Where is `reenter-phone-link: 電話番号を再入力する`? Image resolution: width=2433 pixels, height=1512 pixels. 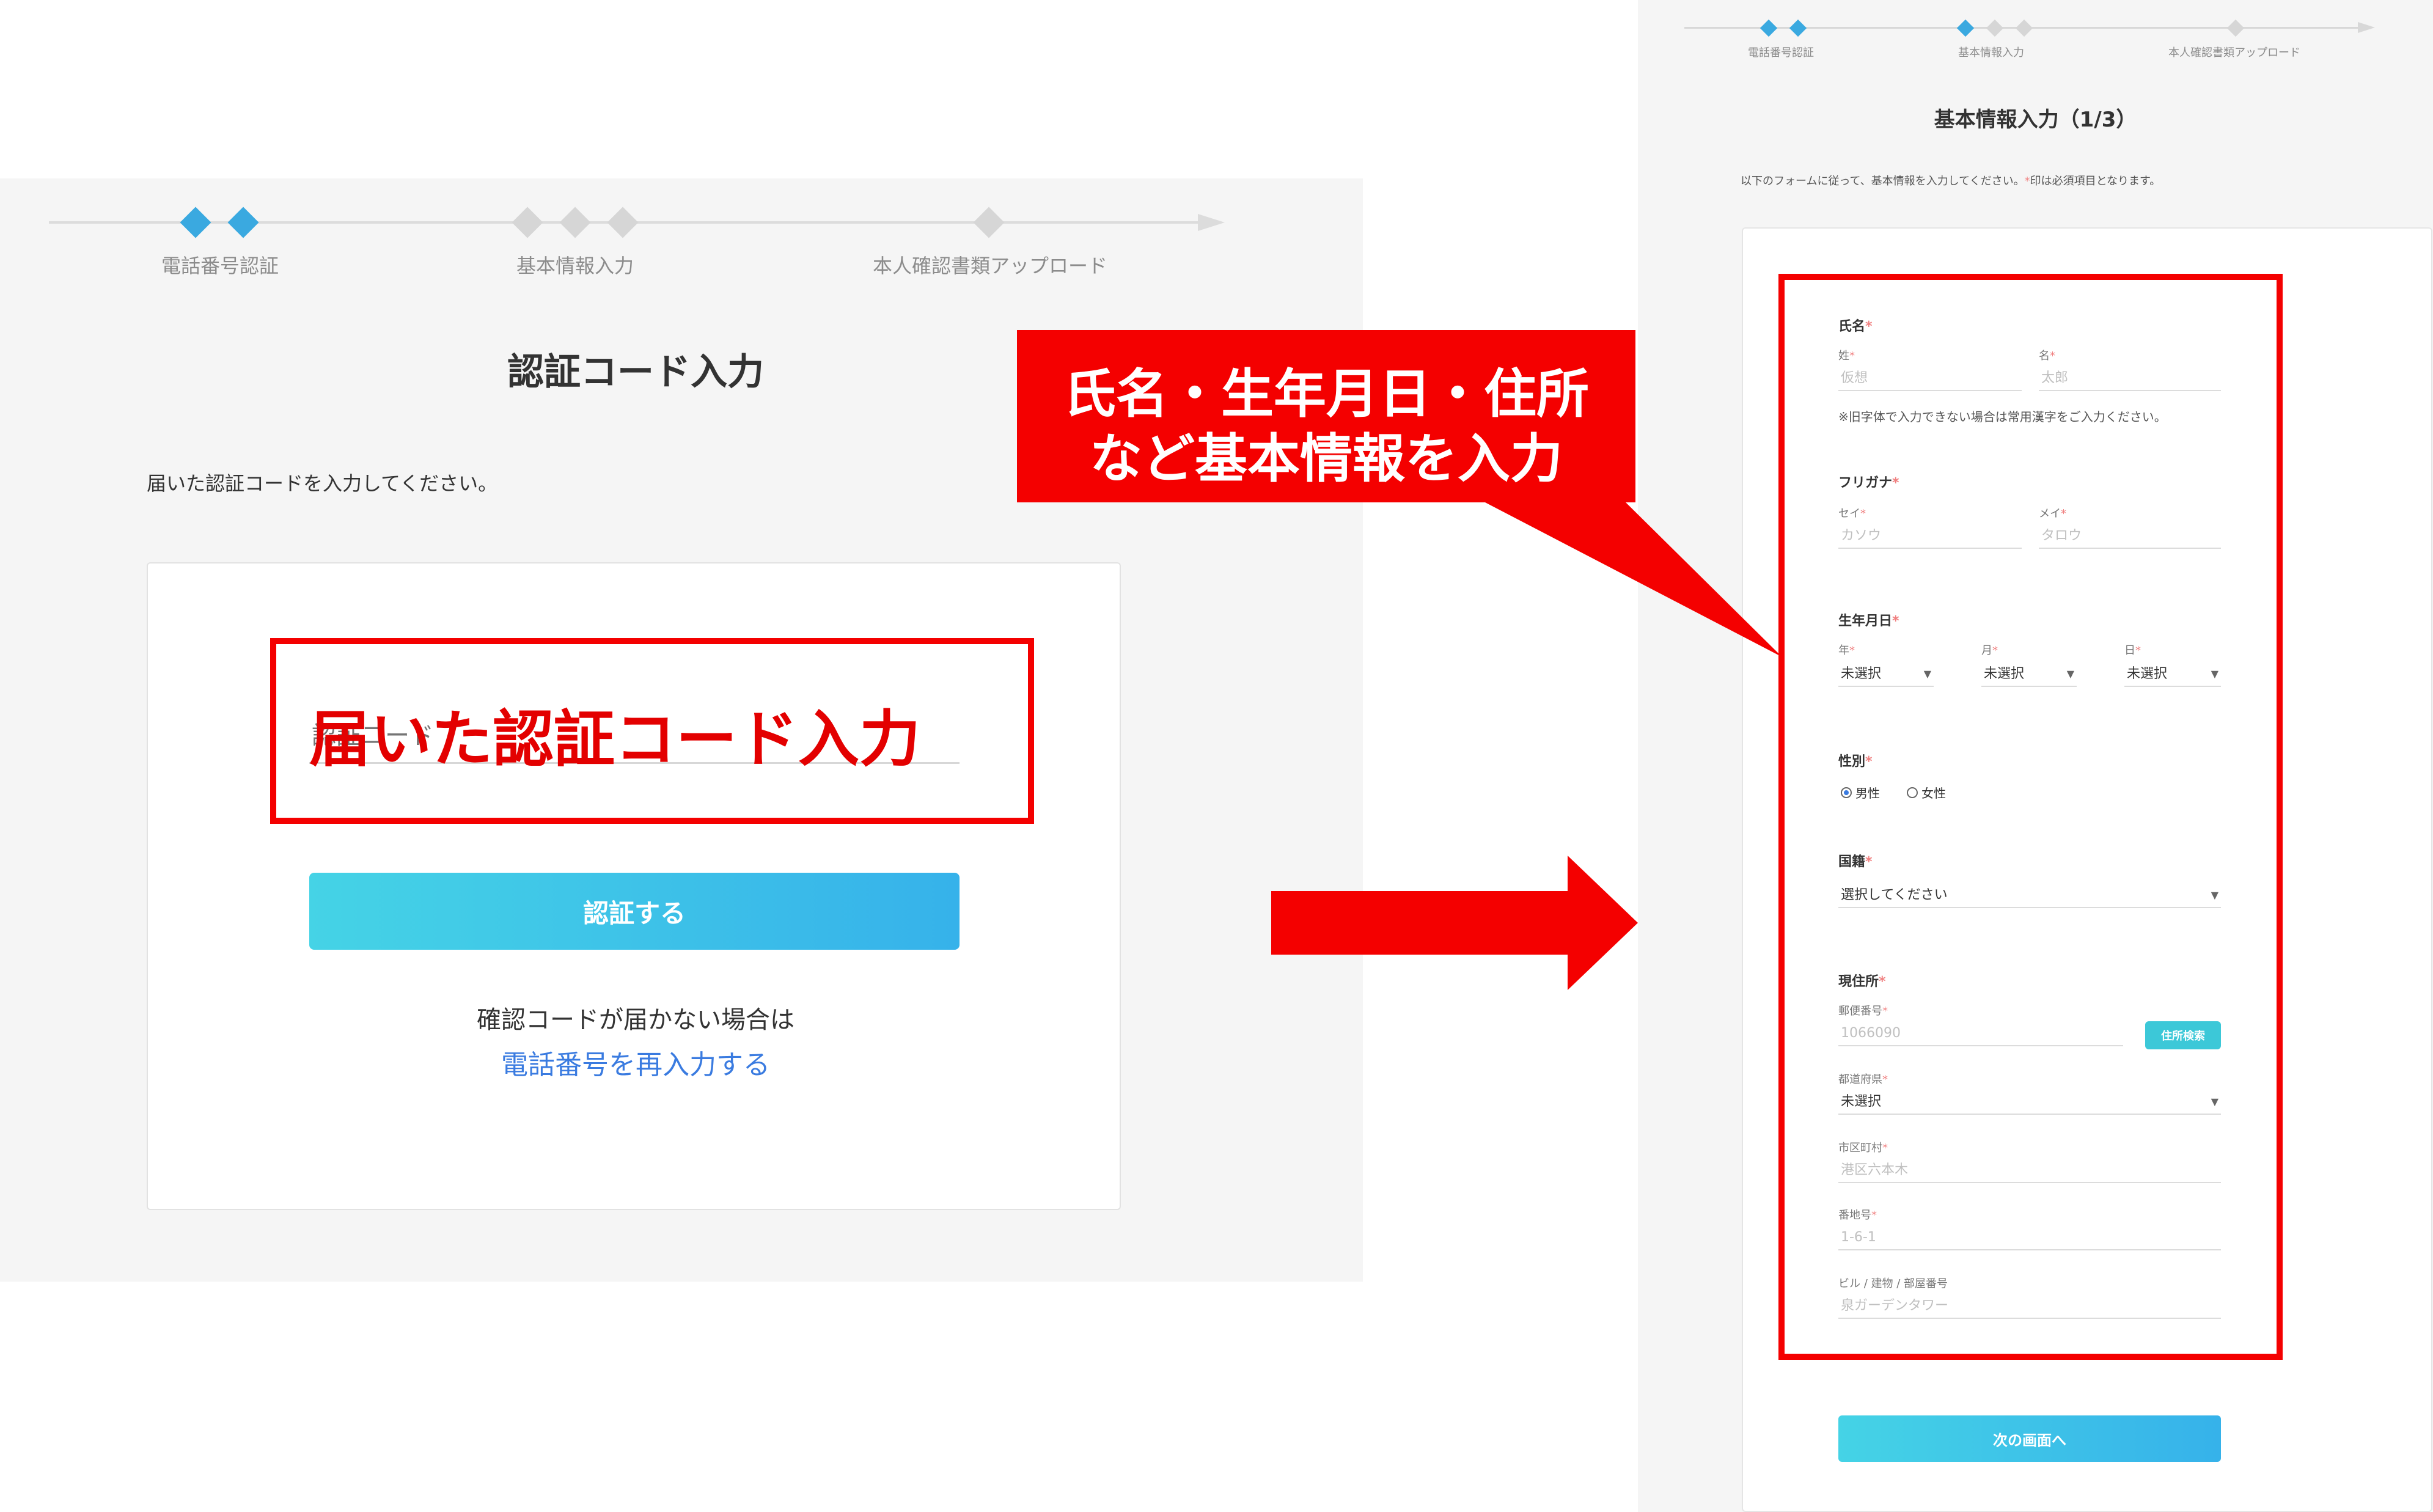
reenter-phone-link: 電話番号を再入力する is located at coordinates (635, 1062).